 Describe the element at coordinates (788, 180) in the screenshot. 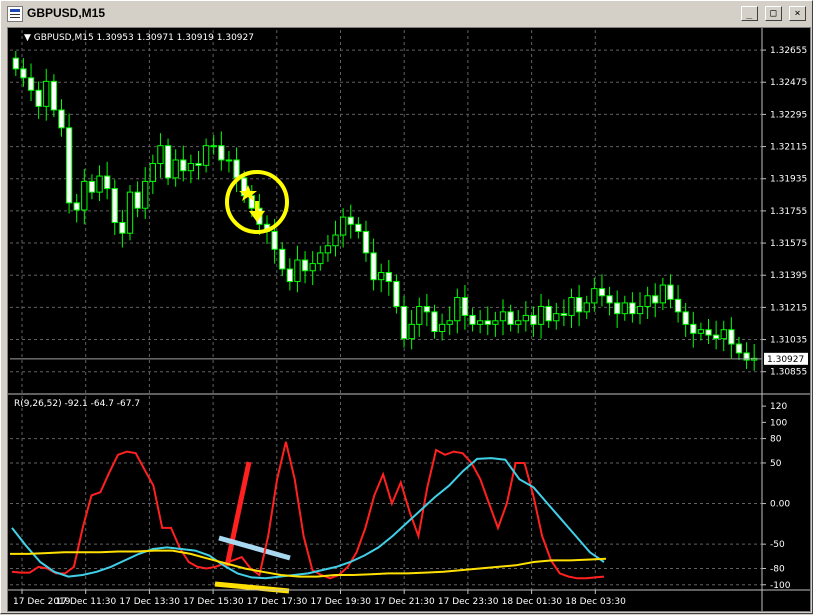

I see `price-tick-label: 1.31935` at that location.